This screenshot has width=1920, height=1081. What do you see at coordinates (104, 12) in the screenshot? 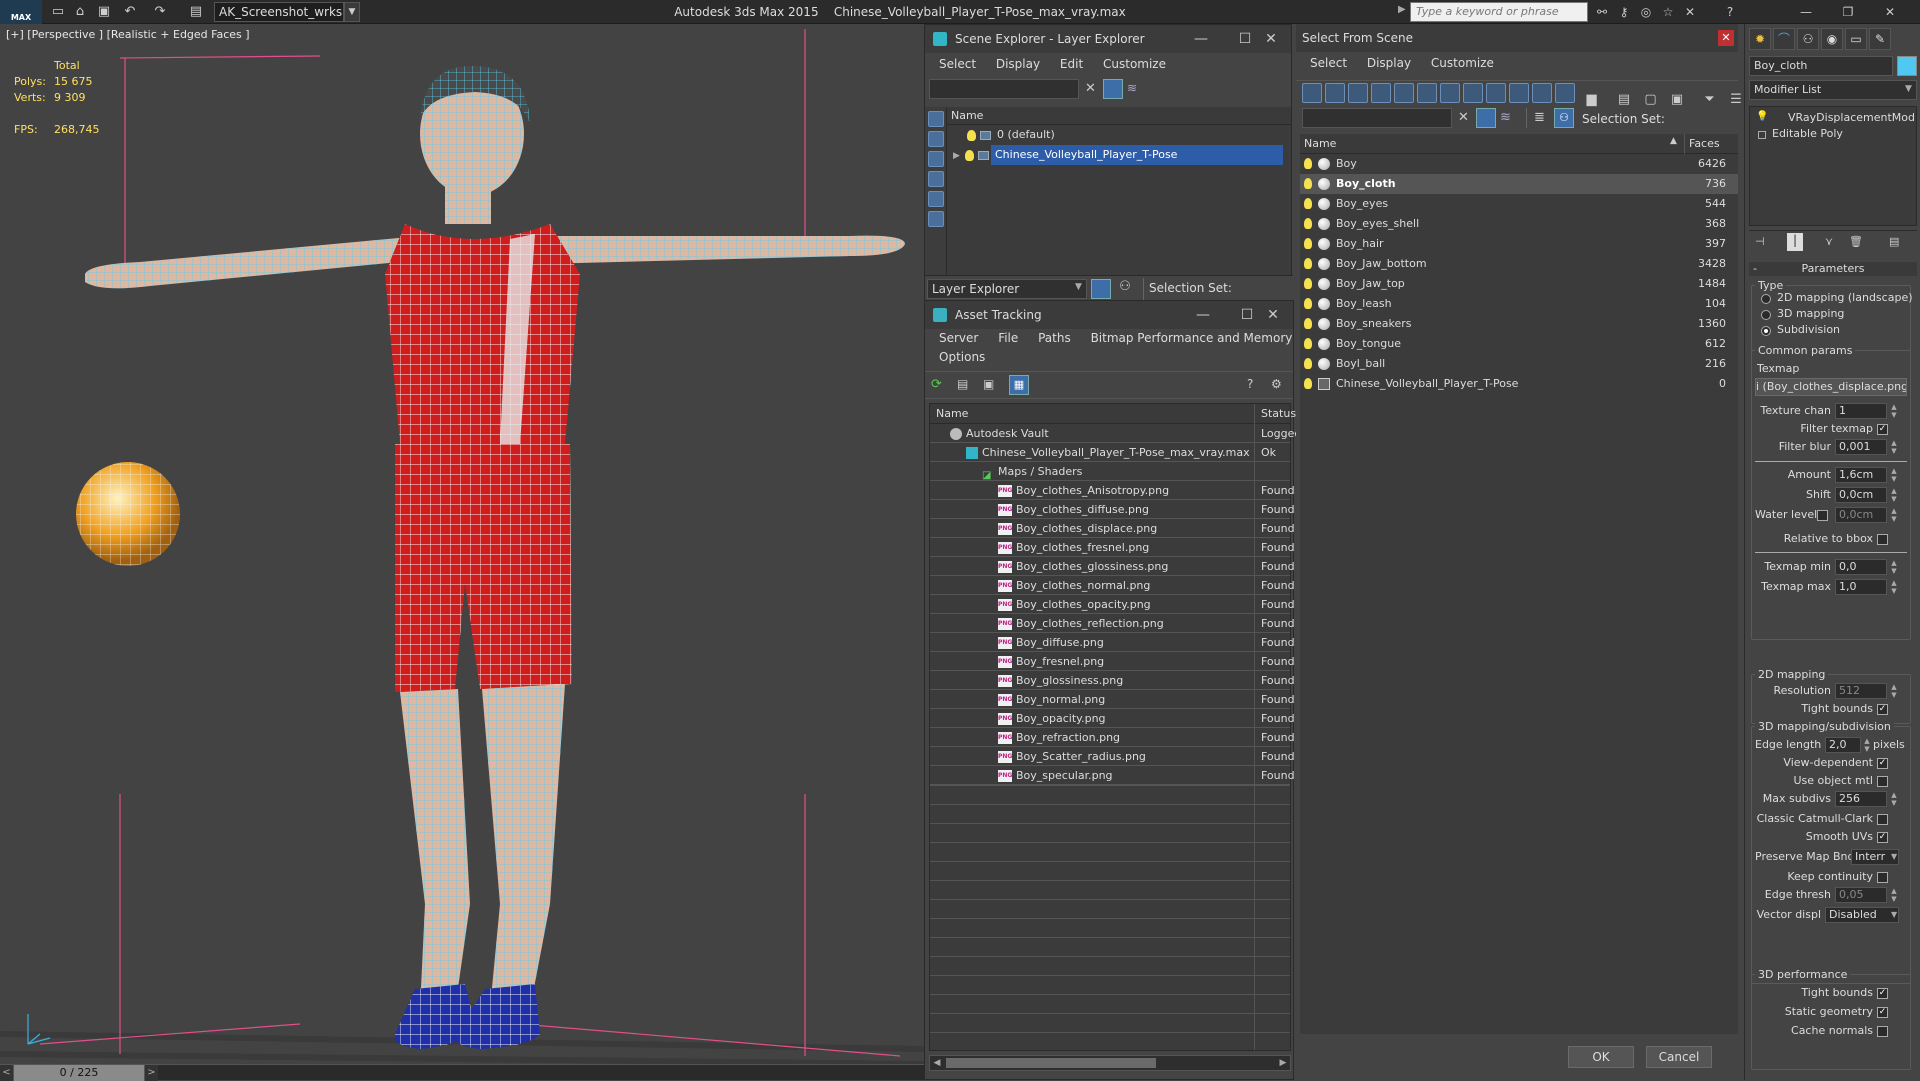
I see `save-file-icon: ▣` at bounding box center [104, 12].